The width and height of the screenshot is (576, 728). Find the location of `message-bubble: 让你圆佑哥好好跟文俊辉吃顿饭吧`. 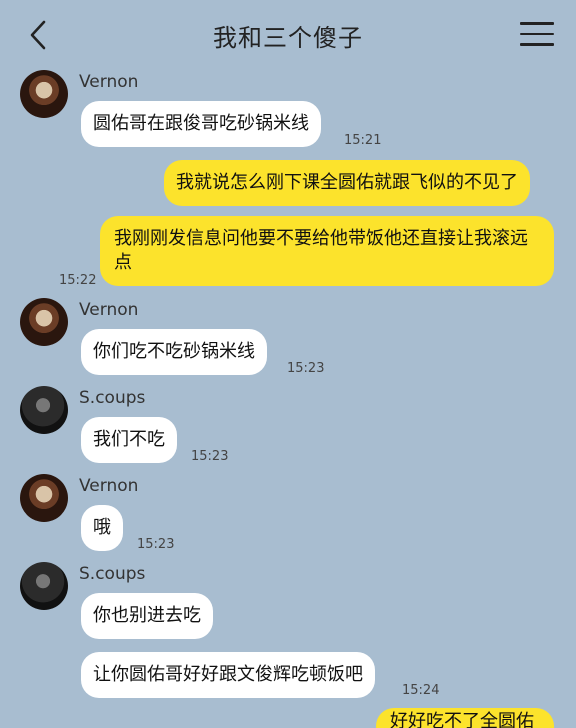

message-bubble: 让你圆佑哥好好跟文俊辉吃顿饭吧 is located at coordinates (228, 675).